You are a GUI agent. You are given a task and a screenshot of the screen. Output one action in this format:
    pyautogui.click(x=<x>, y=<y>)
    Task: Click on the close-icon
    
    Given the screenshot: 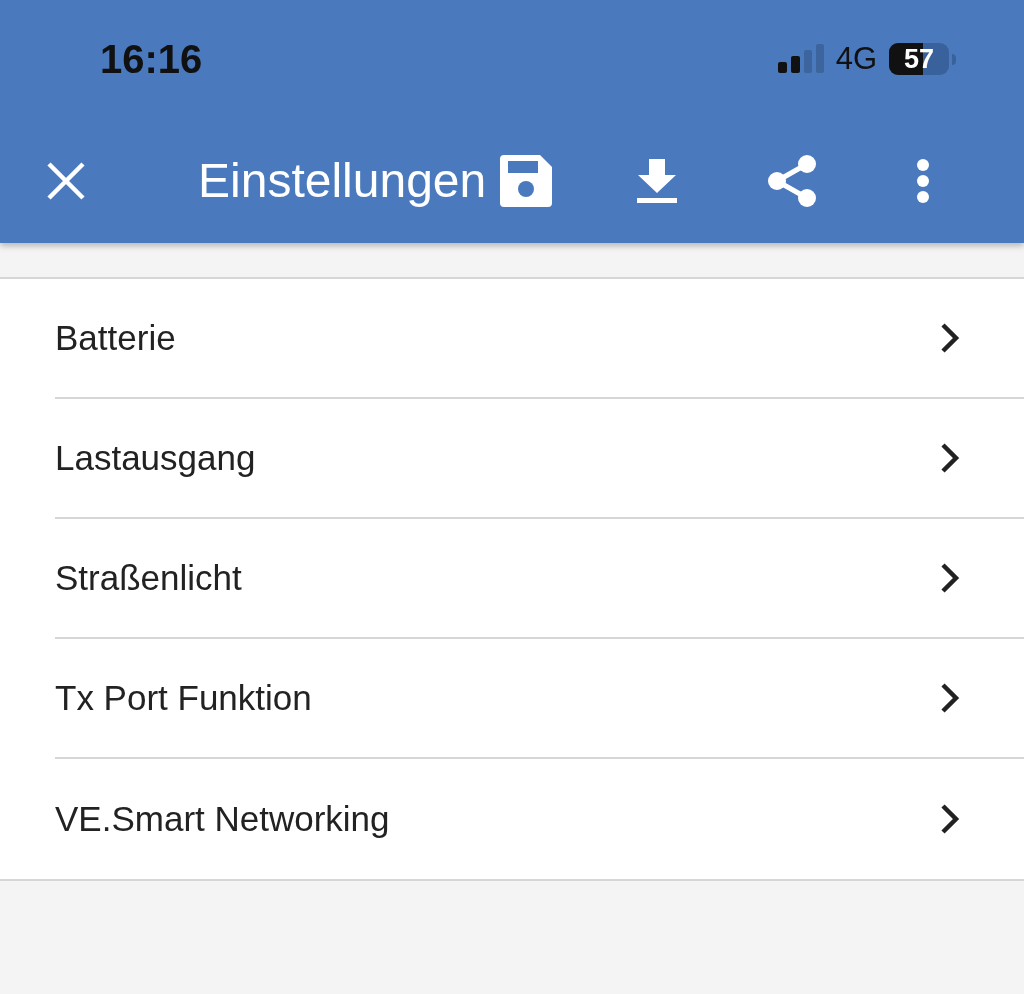 What is the action you would take?
    pyautogui.click(x=66, y=180)
    